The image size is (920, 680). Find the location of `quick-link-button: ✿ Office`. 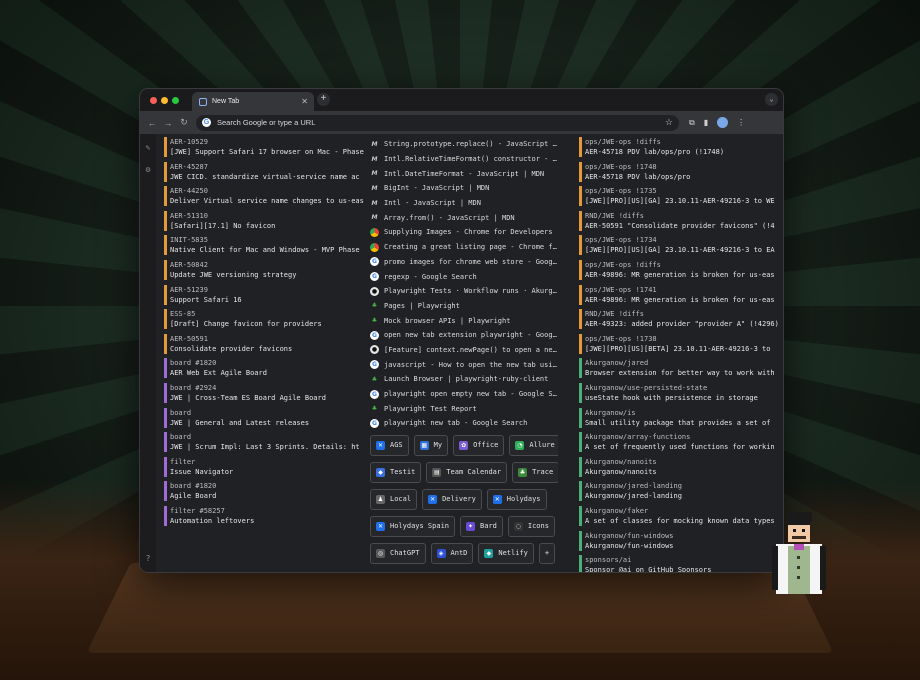

quick-link-button: ✿ Office is located at coordinates (479, 445).